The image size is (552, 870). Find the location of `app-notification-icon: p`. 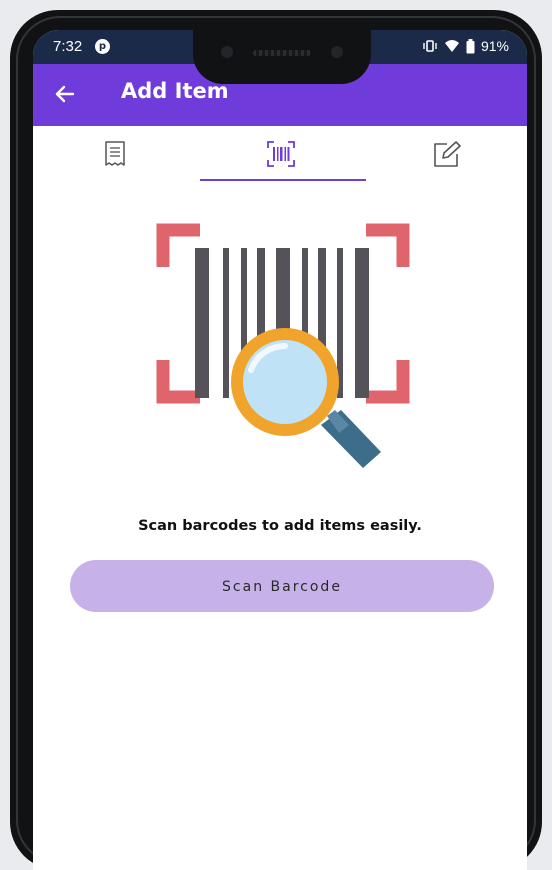

app-notification-icon: p is located at coordinates (102, 46).